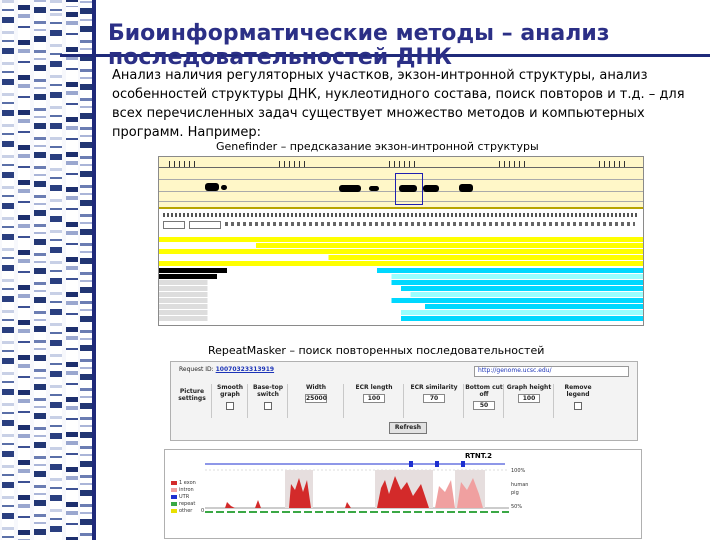 The image size is (720, 540). What do you see at coordinates (245, 369) in the screenshot?
I see `request-id-link: 10070323313919` at bounding box center [245, 369].